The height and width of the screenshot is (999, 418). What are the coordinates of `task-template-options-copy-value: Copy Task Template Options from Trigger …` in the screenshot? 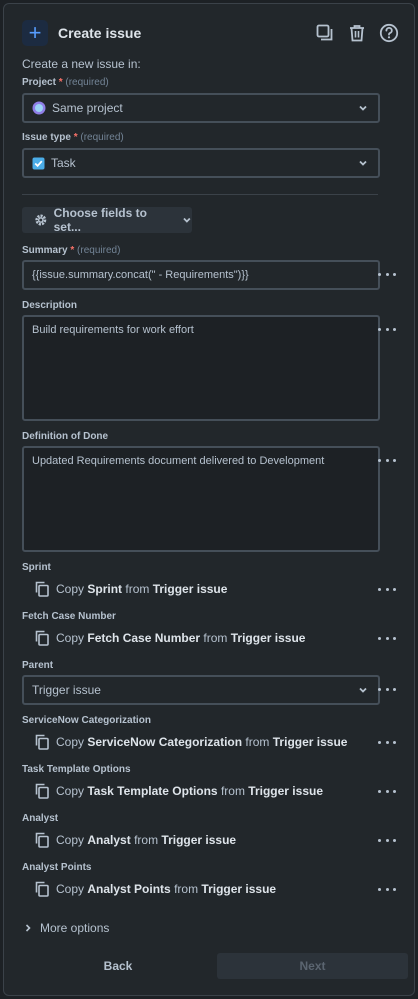 It's located at (178, 791).